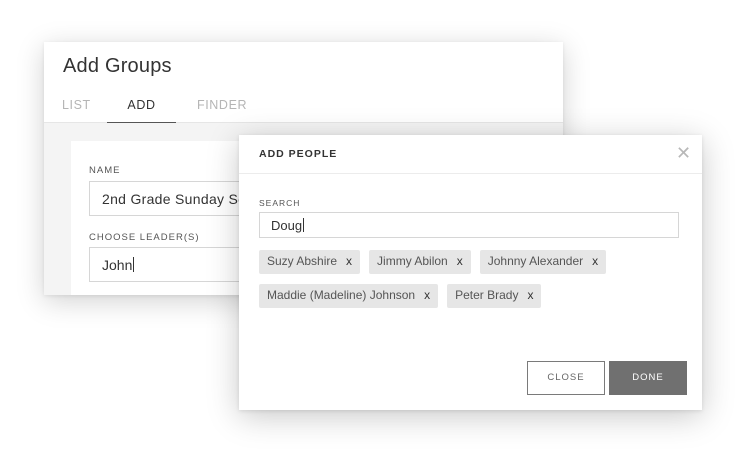 This screenshot has height=456, width=746. What do you see at coordinates (280, 203) in the screenshot?
I see `search-label: SEARCH` at bounding box center [280, 203].